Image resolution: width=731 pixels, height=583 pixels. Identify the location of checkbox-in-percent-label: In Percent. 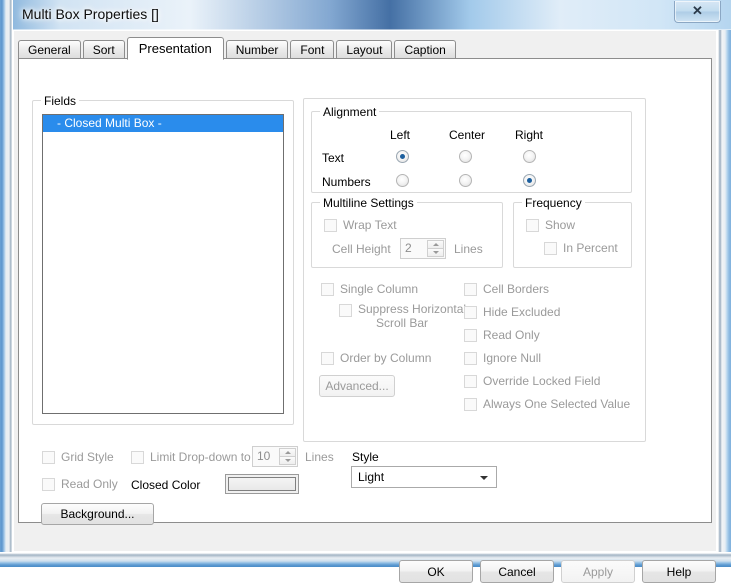
(590, 248).